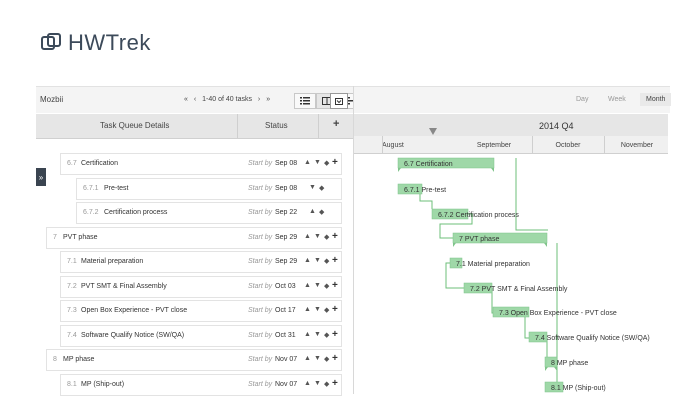  Describe the element at coordinates (569, 363) in the screenshot. I see `gantt-bar-label: 8 MP phase` at that location.